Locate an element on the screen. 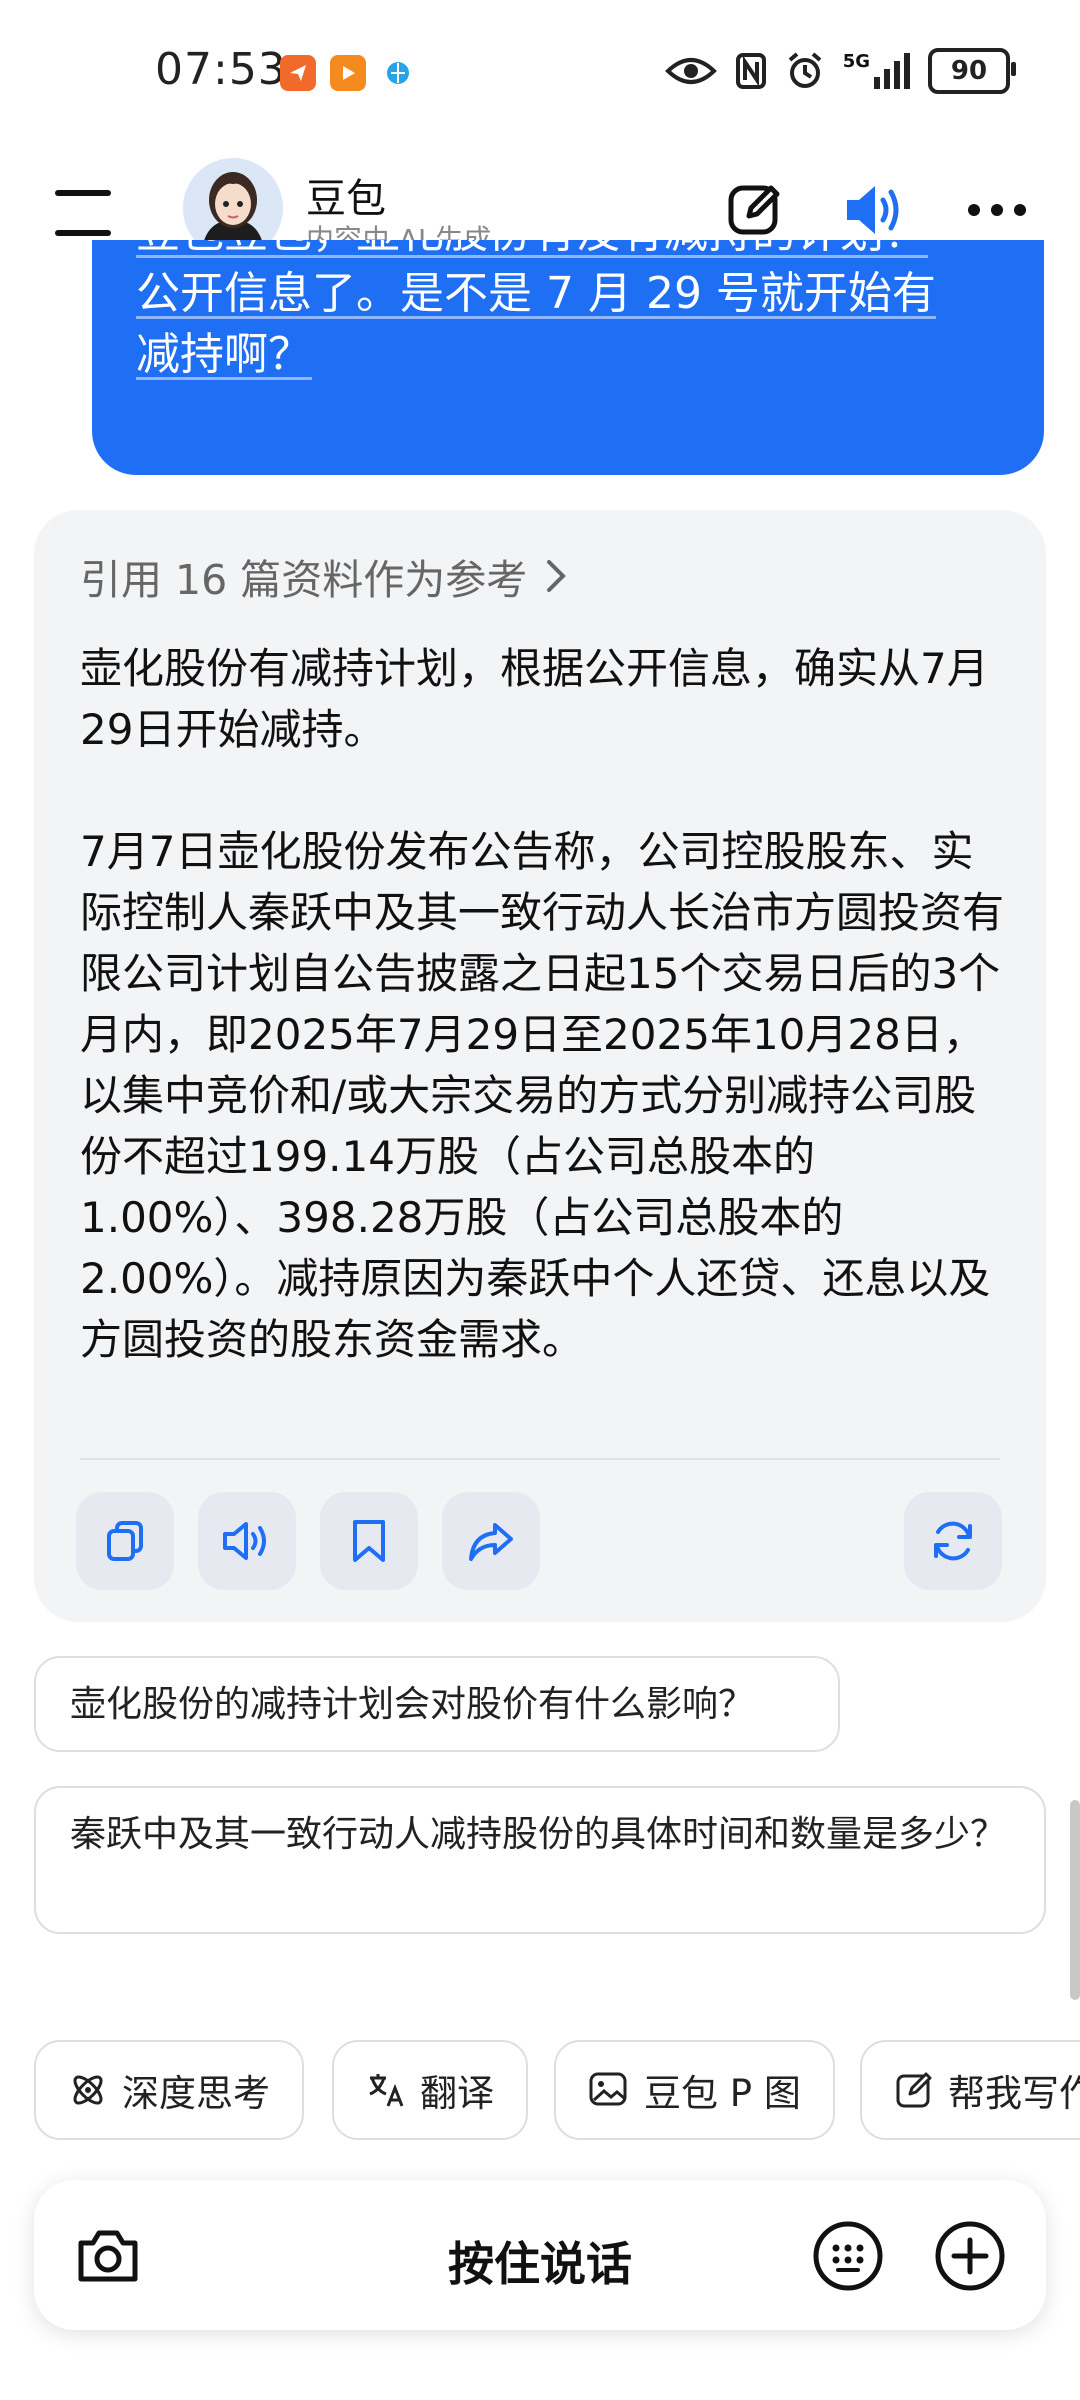 This screenshot has height=2400, width=1080. translate-icon is located at coordinates (386, 2090).